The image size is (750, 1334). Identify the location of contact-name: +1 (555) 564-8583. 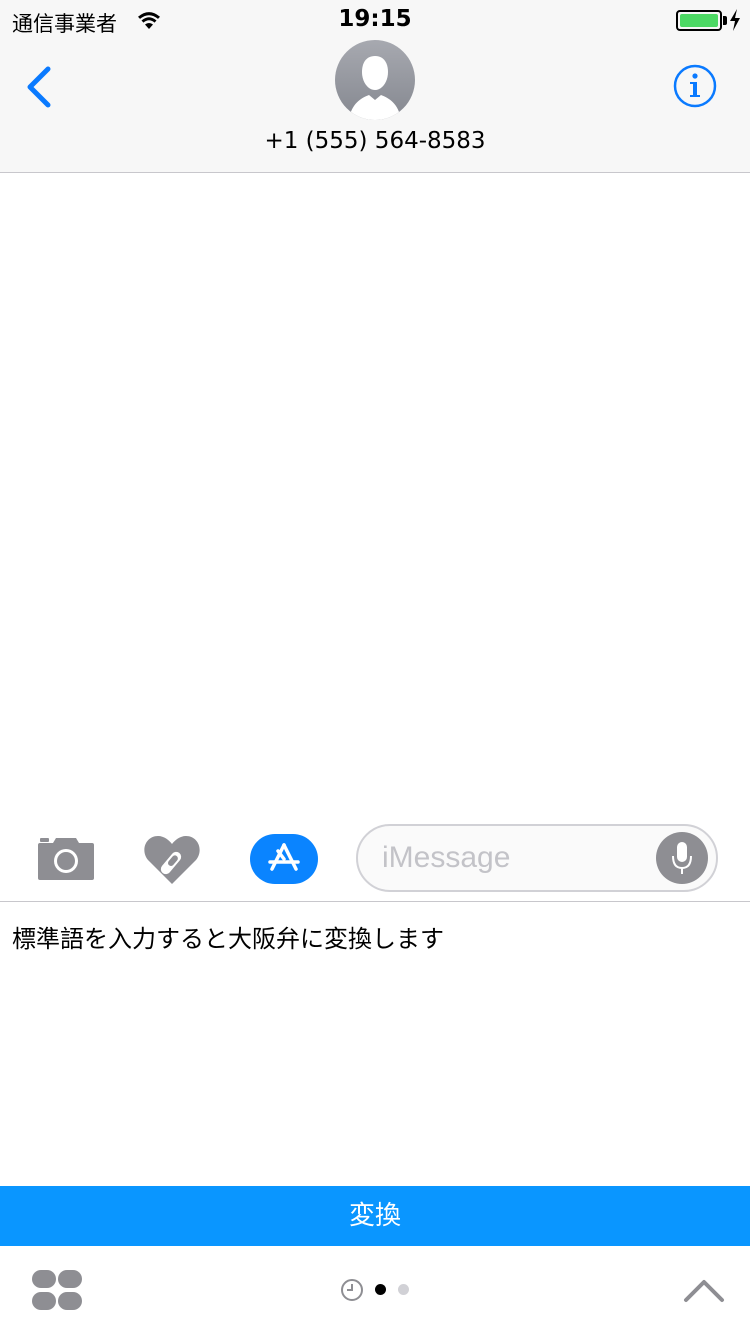
(375, 141).